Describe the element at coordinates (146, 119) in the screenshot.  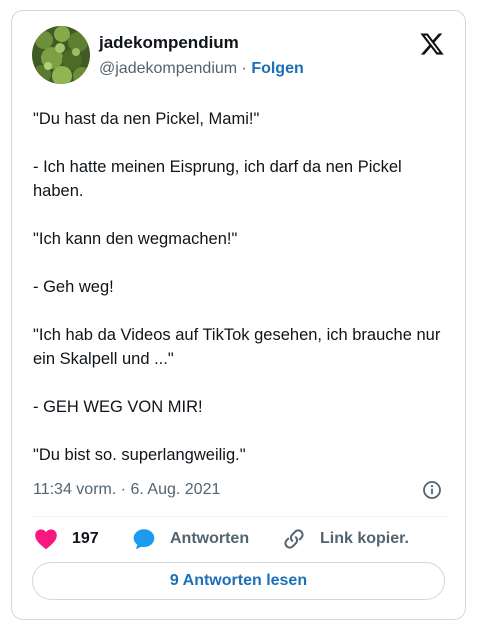
I see `tweet-line: "Du hast da nen Pickel, Mami!"` at that location.